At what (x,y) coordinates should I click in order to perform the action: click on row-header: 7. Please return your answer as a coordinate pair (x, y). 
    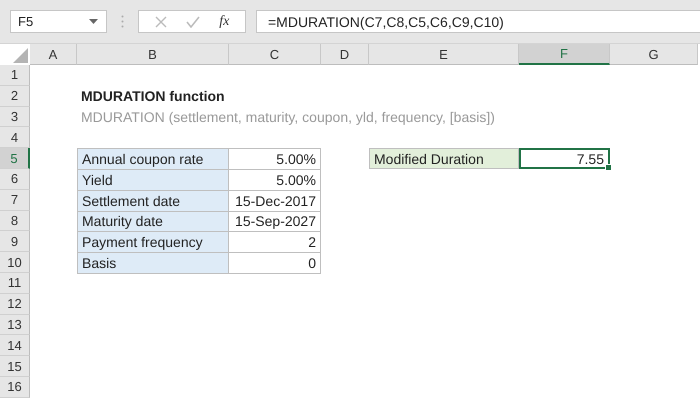
    Looking at the image, I should click on (15, 200).